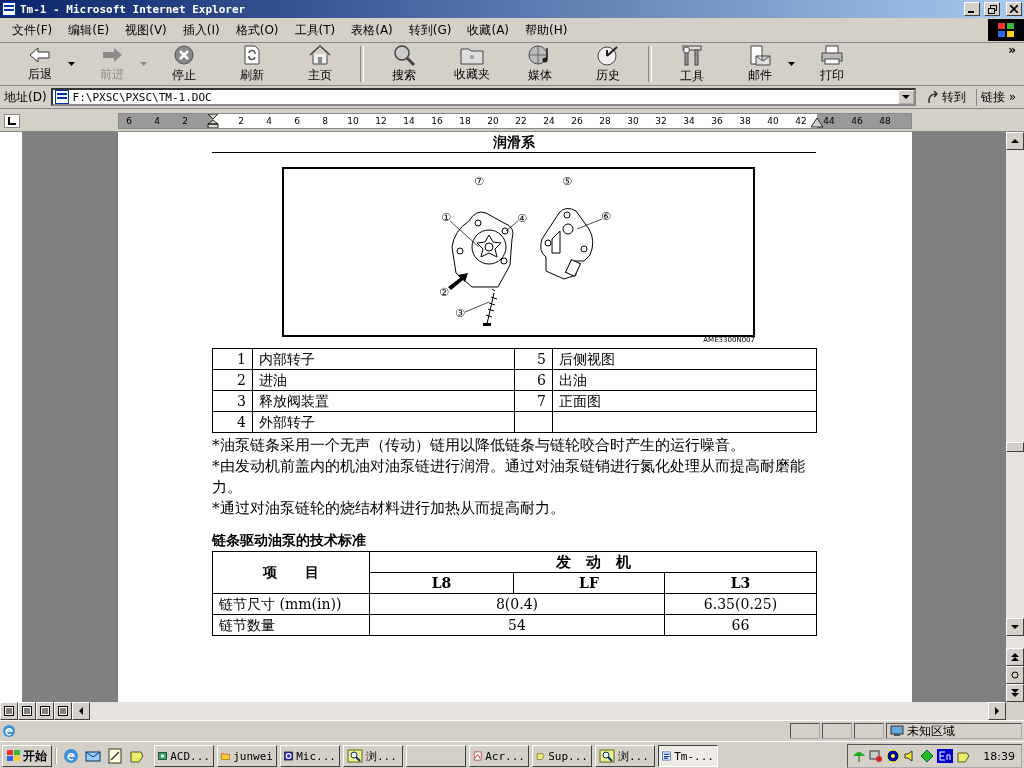  I want to click on print-button: 打印, so click(832, 64).